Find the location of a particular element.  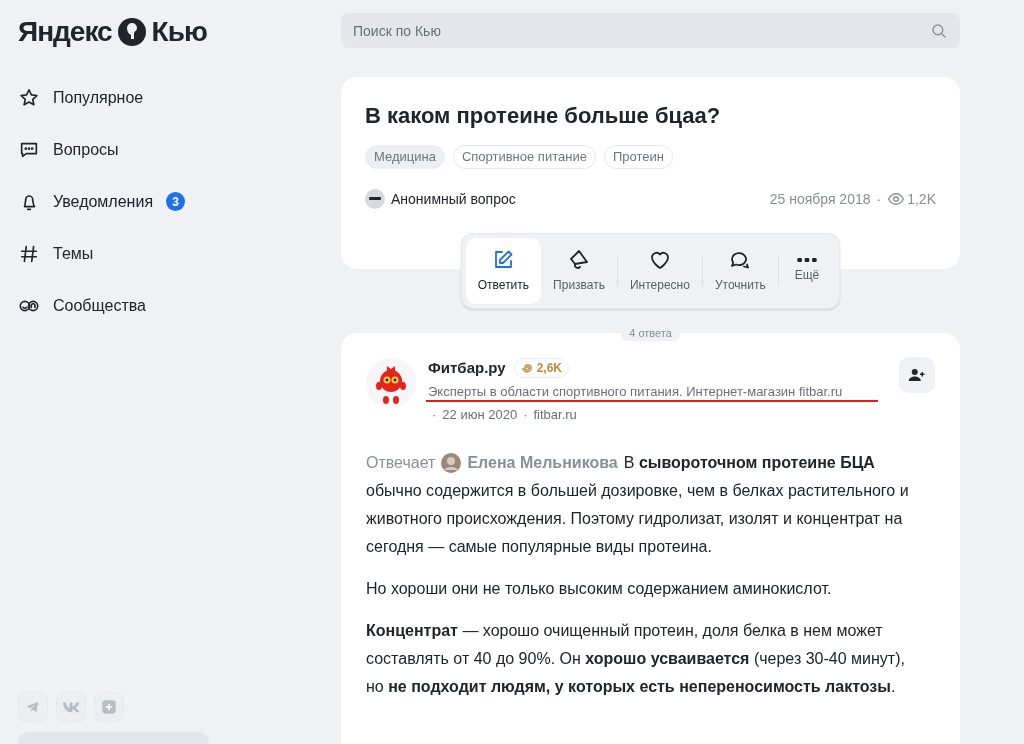

view-count: 1,2K is located at coordinates (921, 199).